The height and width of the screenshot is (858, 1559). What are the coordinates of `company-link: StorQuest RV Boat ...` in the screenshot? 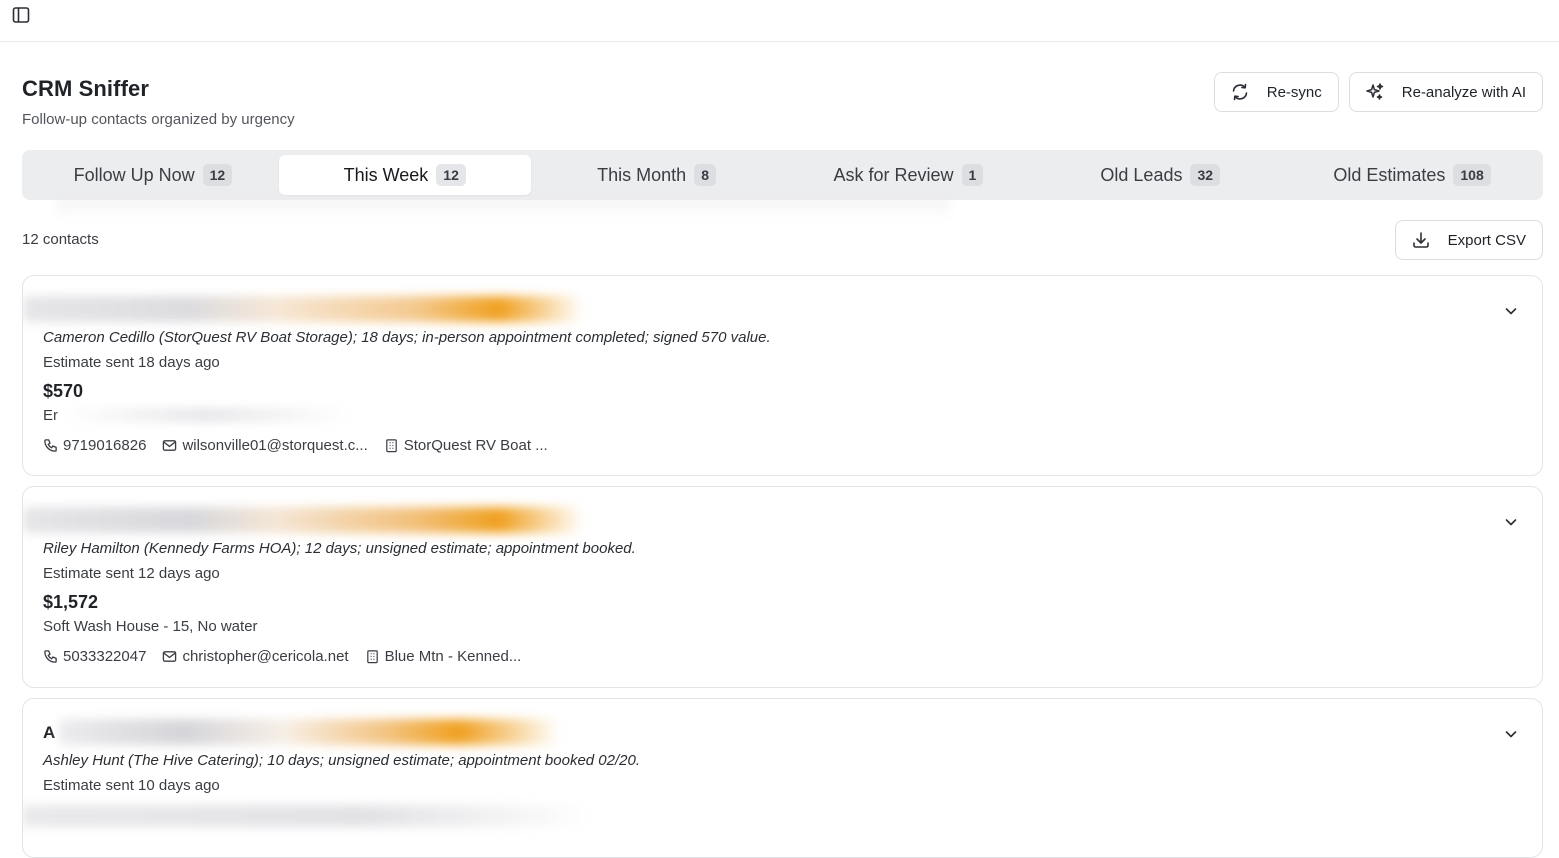 It's located at (466, 445).